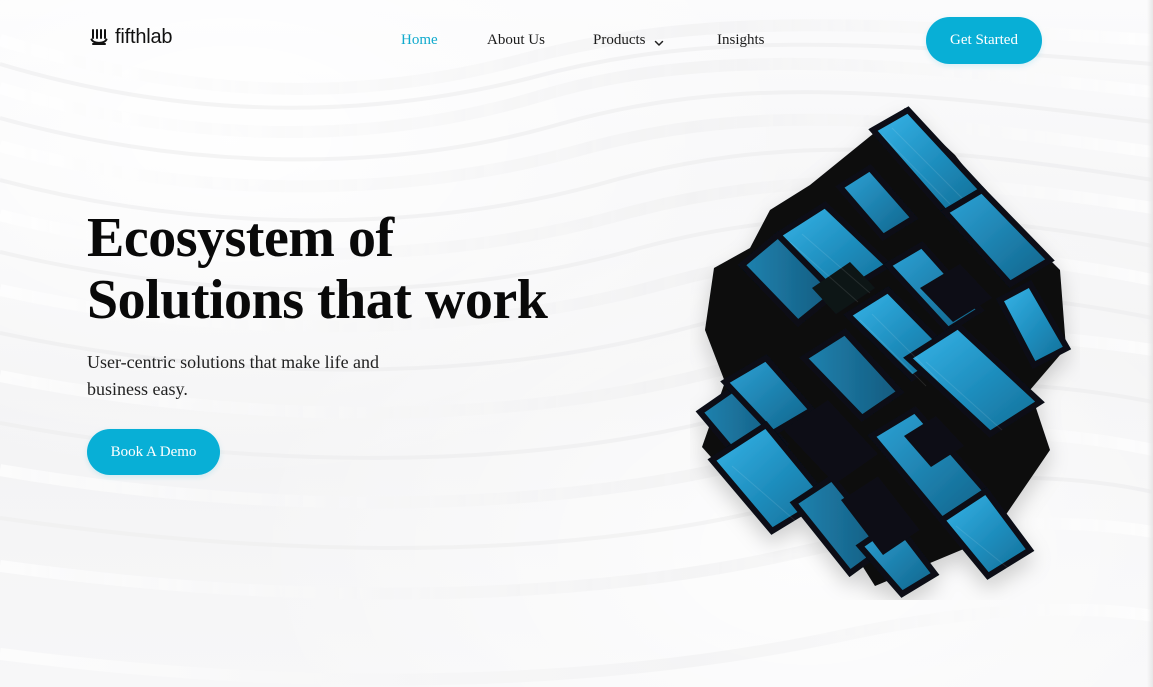 This screenshot has height=687, width=1153. I want to click on hero-title-line-2: Solutions that work, so click(317, 300).